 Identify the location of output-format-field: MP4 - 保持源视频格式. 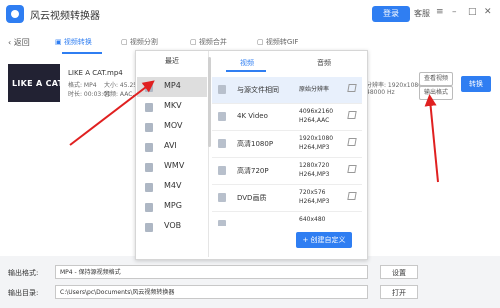
(211, 272).